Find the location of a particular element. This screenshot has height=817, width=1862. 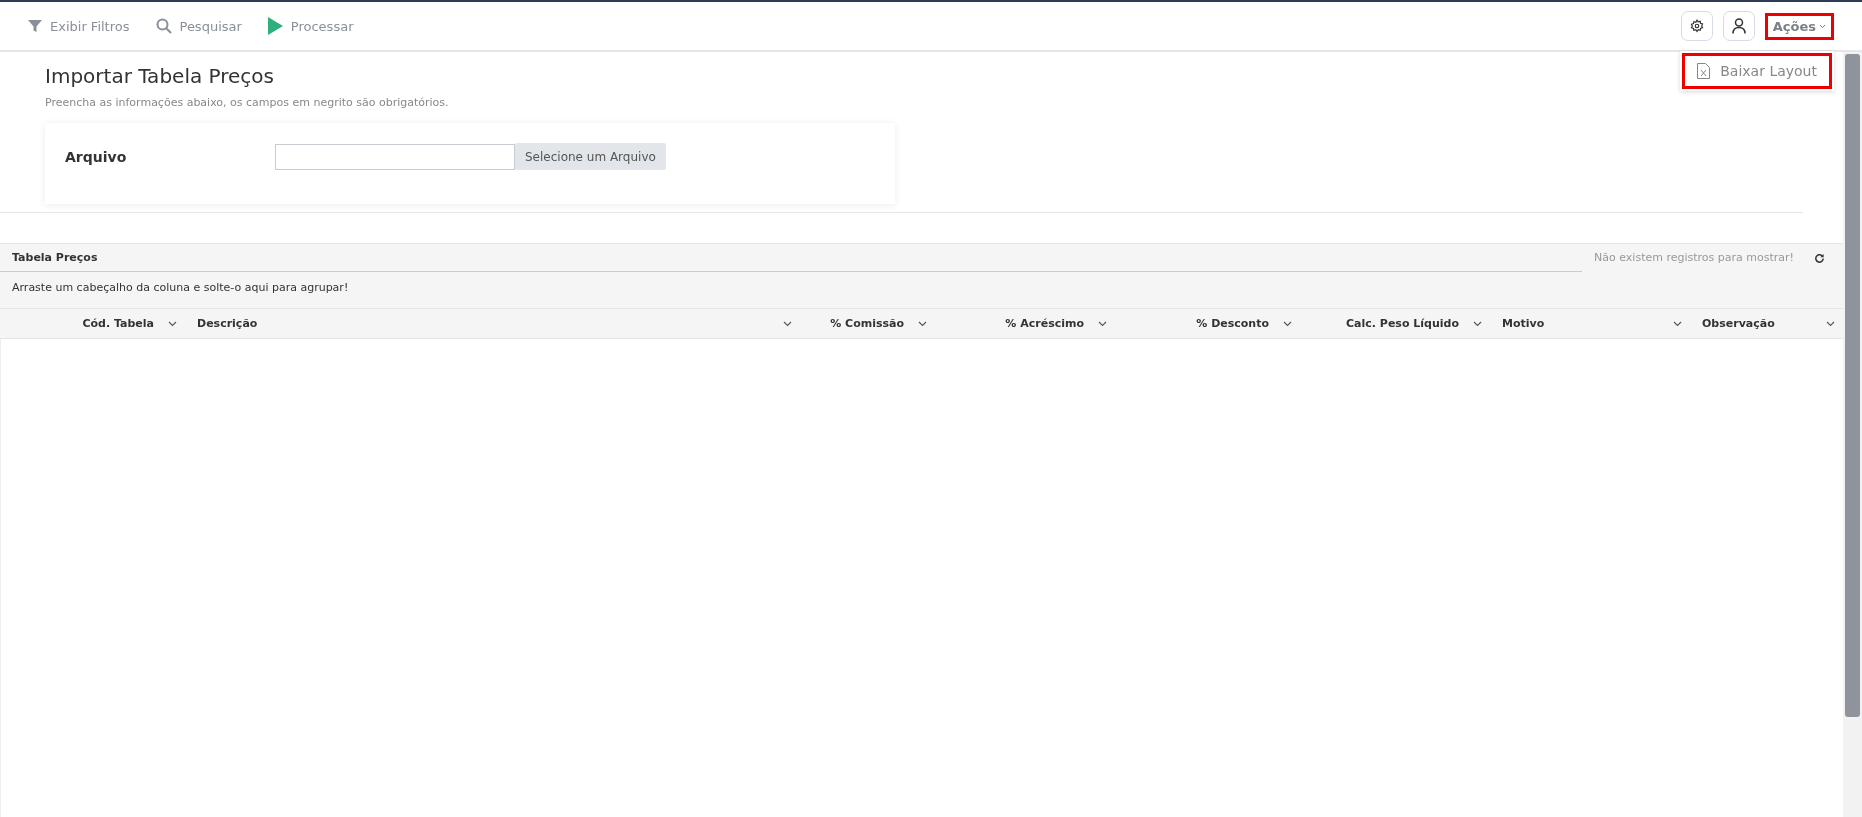

filter-icon is located at coordinates (35, 26).